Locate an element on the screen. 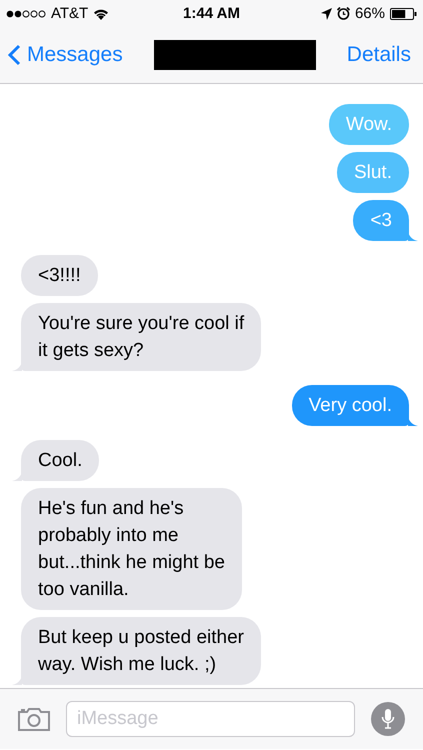 This screenshot has width=423, height=750. clock-time: 1:44 AM is located at coordinates (211, 13).